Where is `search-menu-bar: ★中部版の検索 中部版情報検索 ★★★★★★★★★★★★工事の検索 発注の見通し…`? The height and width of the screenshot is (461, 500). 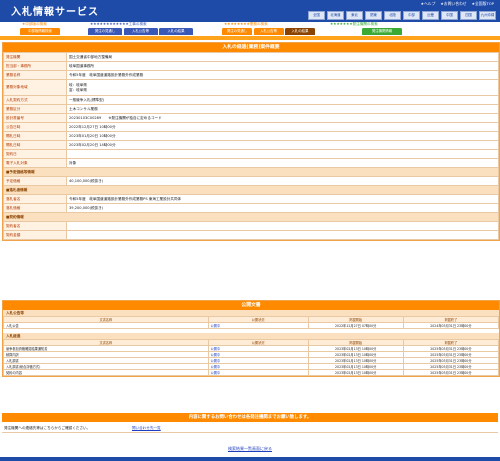
search-menu-bar: ★中部版の検索 中部版情報検索 ★★★★★★★★★★★★工事の検索 発注の見通し… is located at coordinates (250, 29).